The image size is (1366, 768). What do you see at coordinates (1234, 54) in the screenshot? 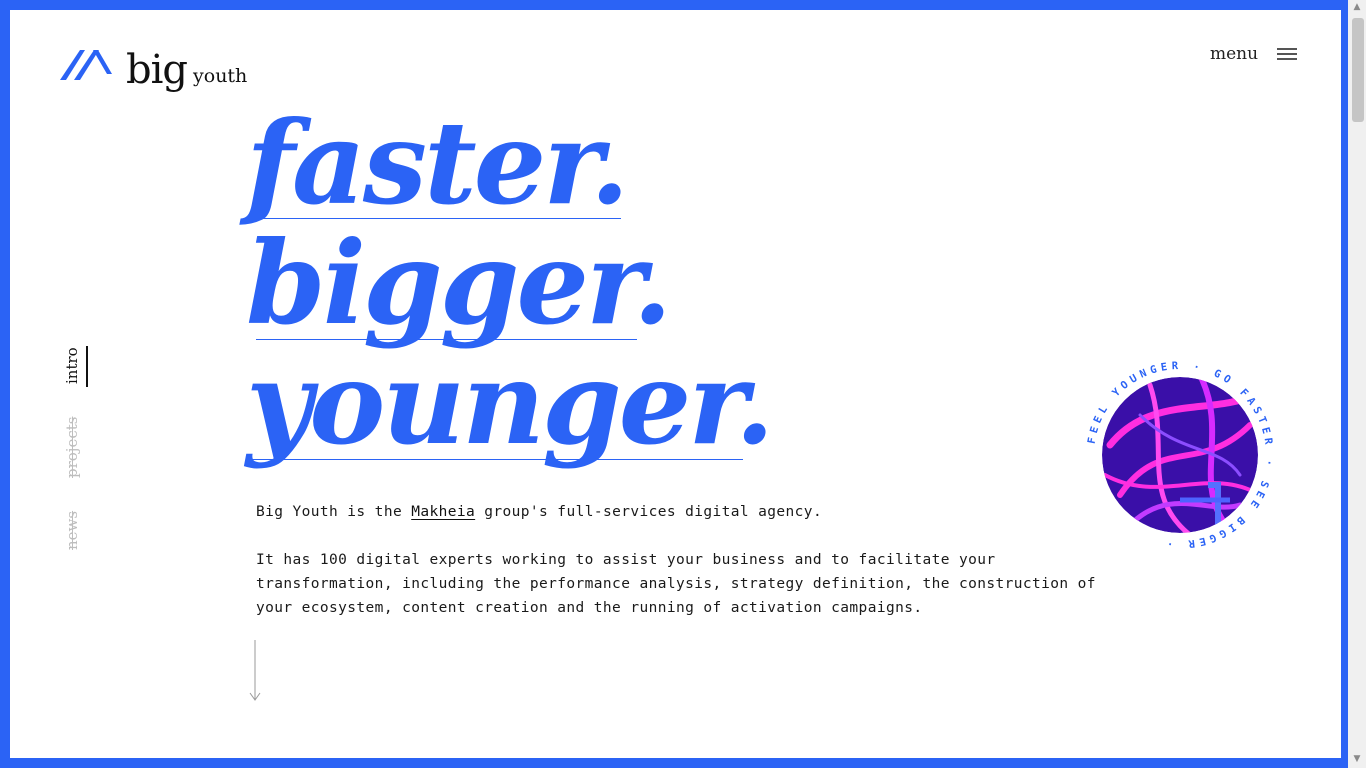
I see `menu-label: menu` at bounding box center [1234, 54].